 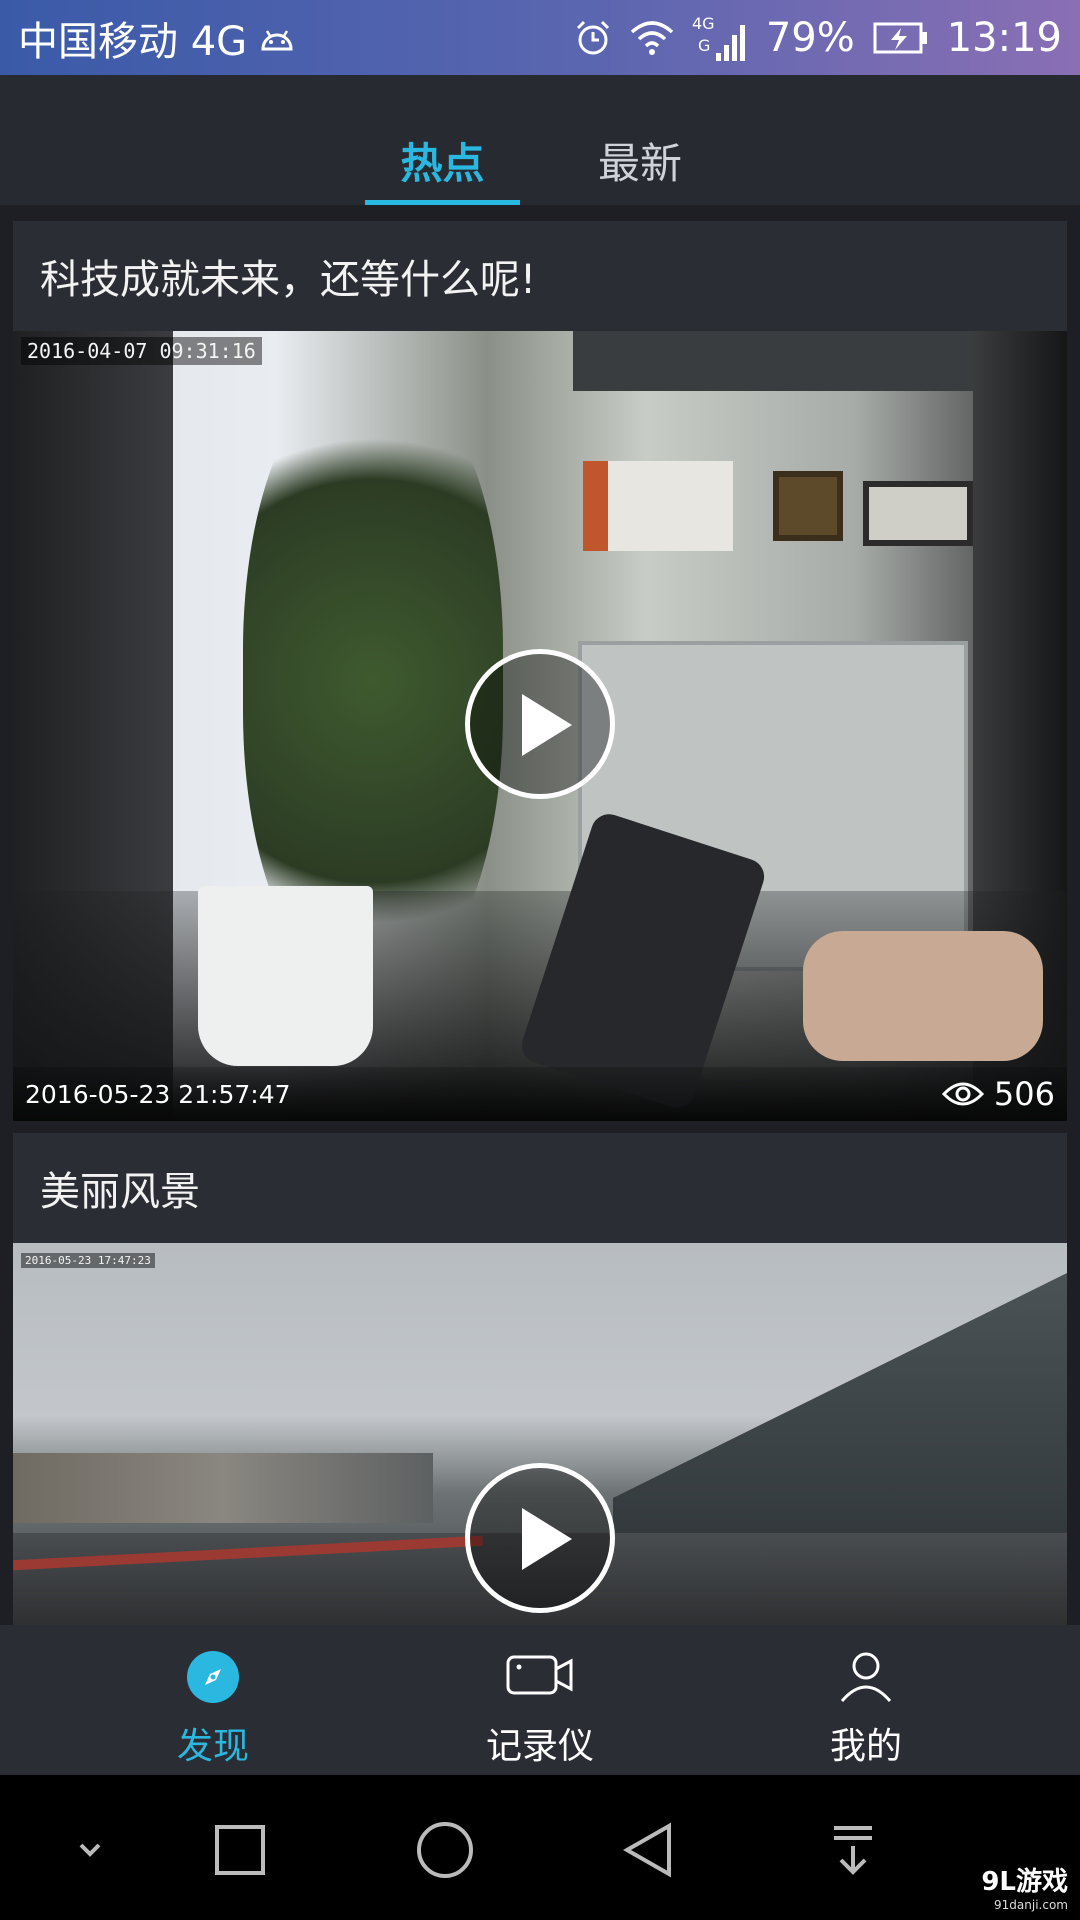 I want to click on nav-recorder: 记录仪, so click(x=540, y=1700).